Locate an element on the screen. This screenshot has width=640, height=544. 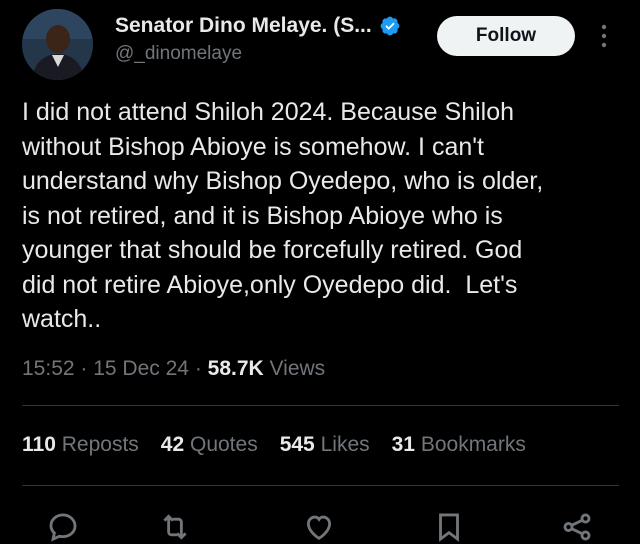
quotes-label: Quotes is located at coordinates (223, 444).